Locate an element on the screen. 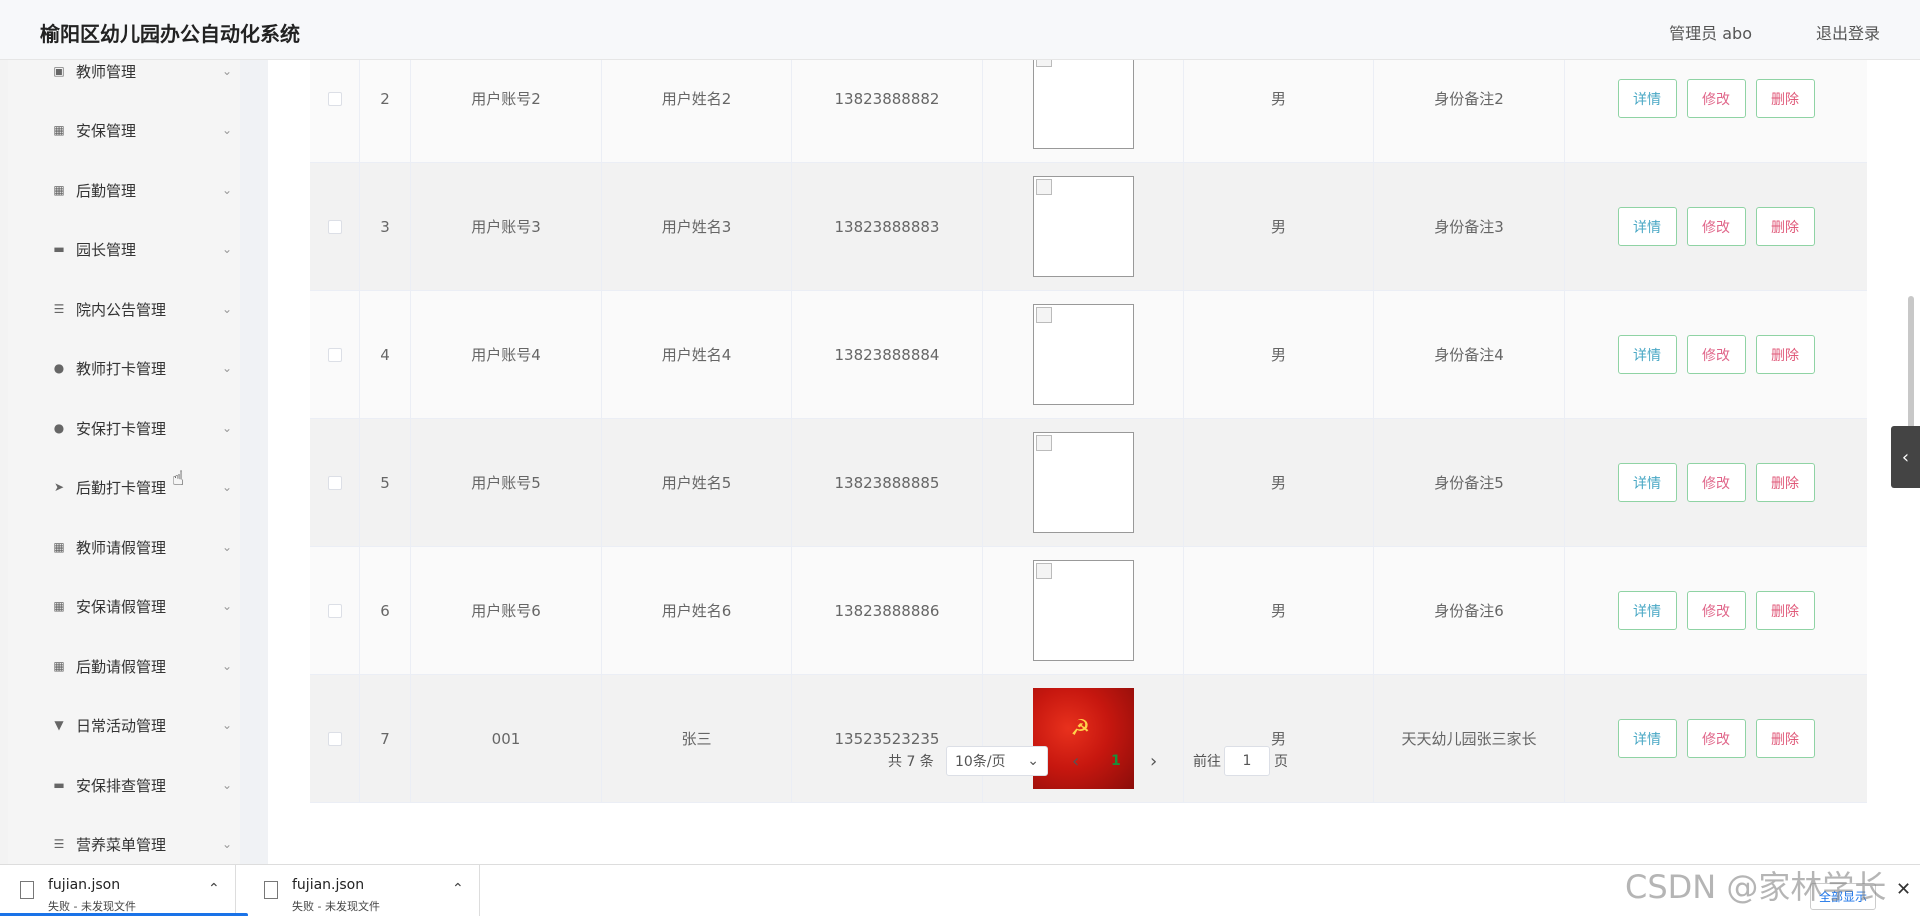 This screenshot has height=916, width=1920. sidebar-gutter is located at coordinates (254, 462).